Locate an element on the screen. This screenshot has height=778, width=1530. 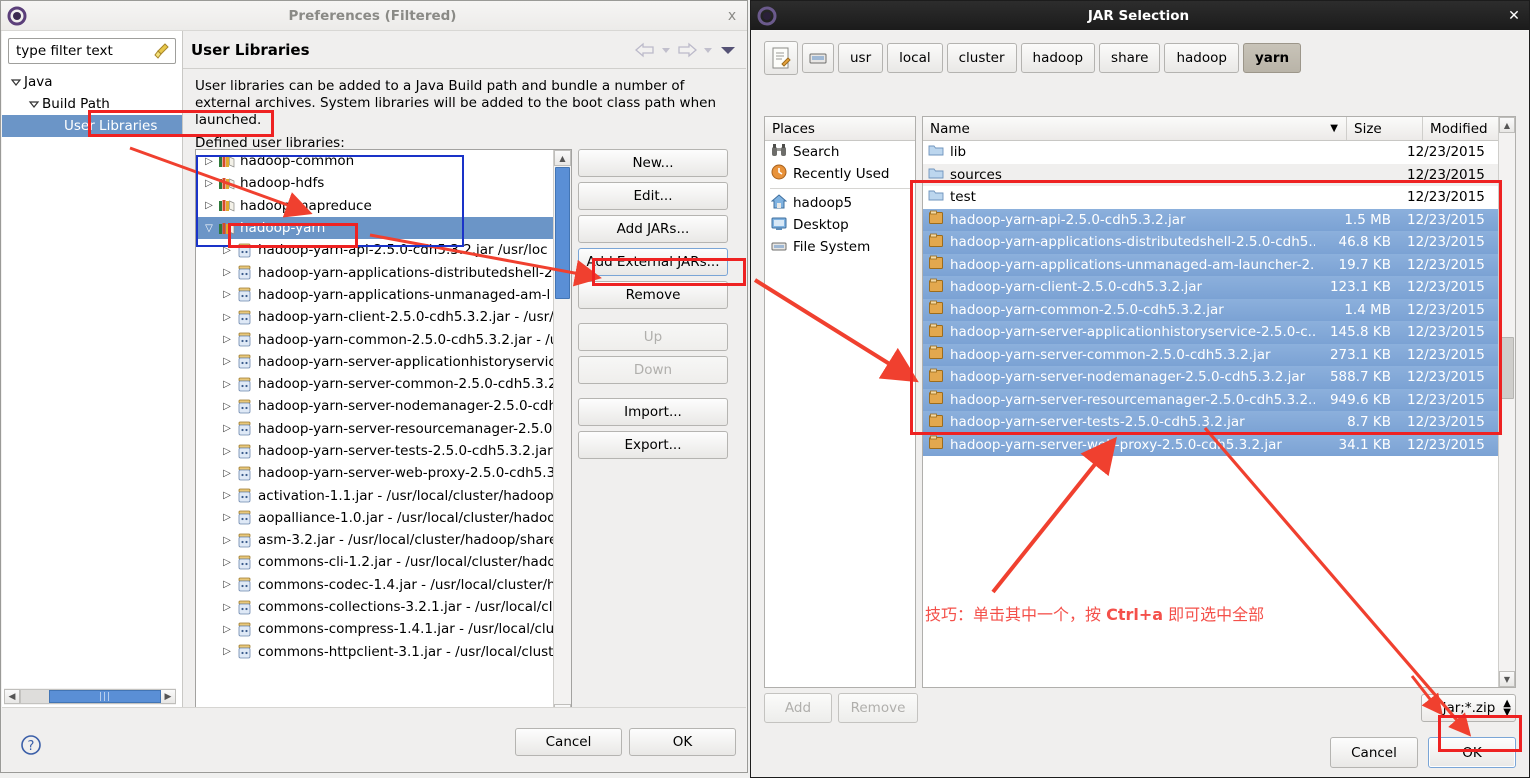
place-item-file-system: File System is located at coordinates (840, 247).